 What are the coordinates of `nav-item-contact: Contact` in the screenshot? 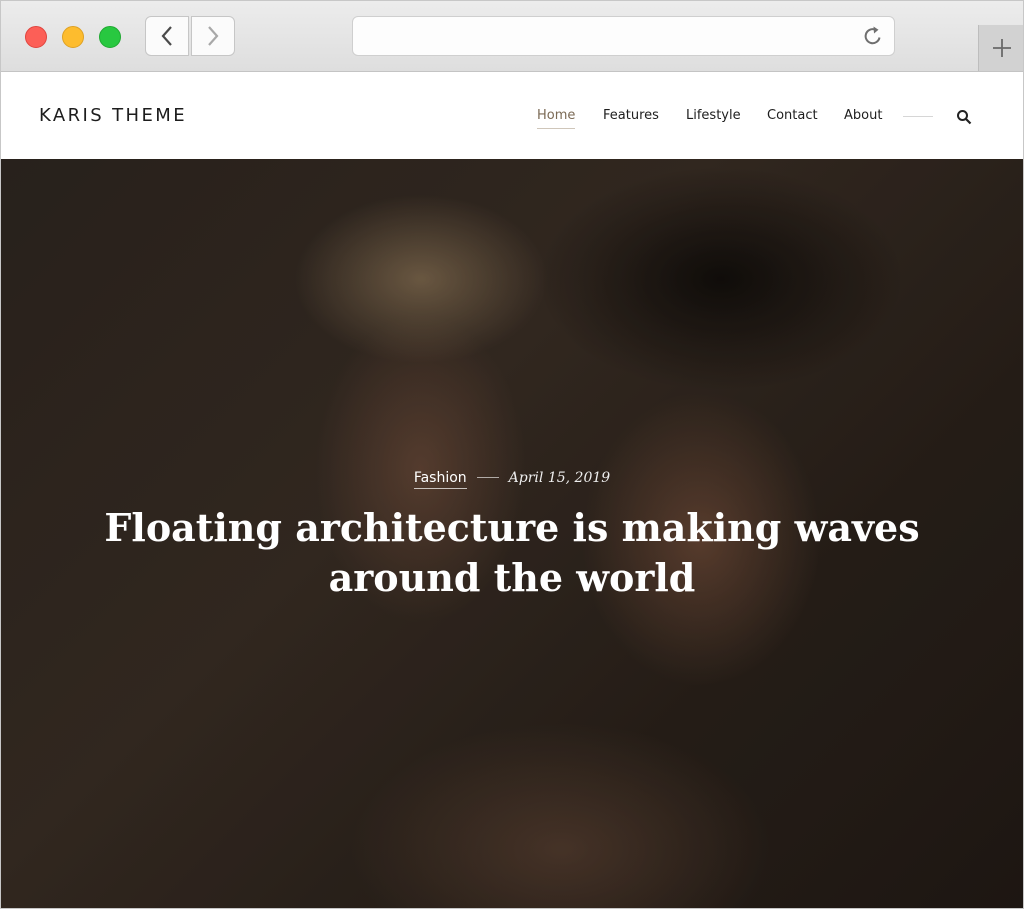 It's located at (792, 115).